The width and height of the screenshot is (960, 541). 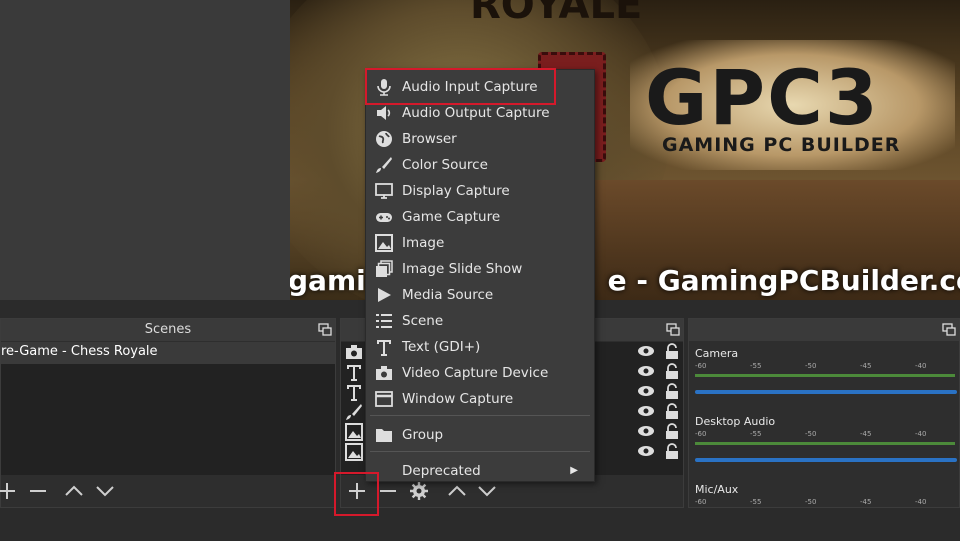 What do you see at coordinates (480, 321) in the screenshot?
I see `menu-item-scene: Scene` at bounding box center [480, 321].